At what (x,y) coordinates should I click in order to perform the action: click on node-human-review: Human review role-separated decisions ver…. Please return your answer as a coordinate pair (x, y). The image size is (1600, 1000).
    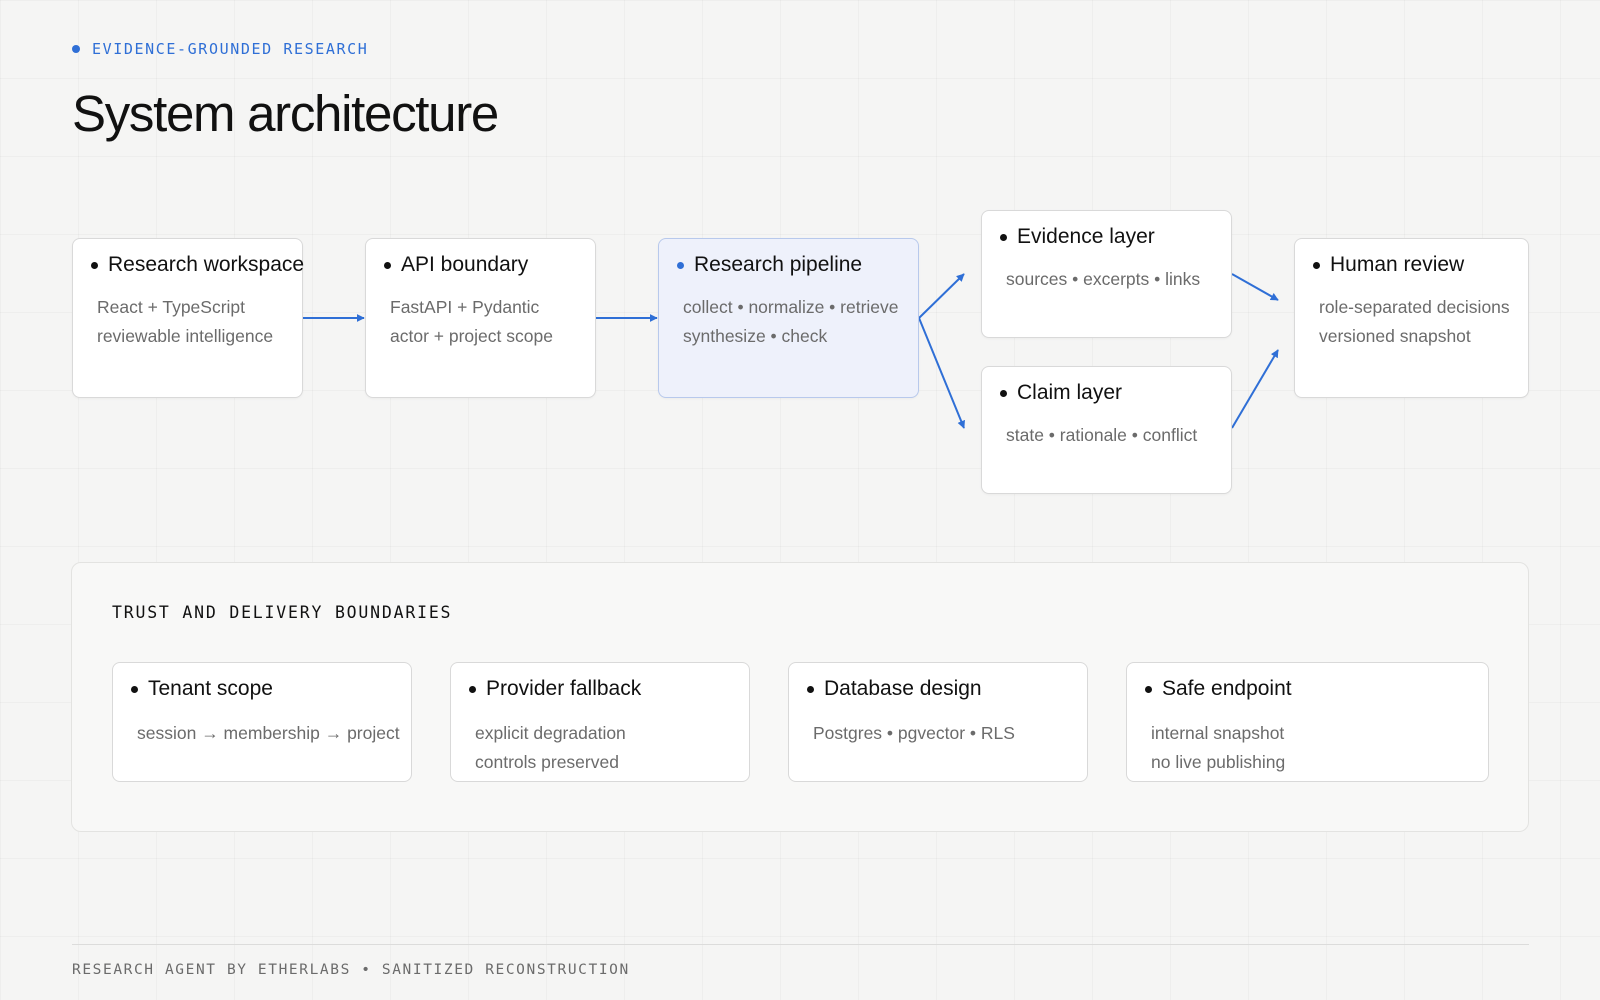
    Looking at the image, I should click on (1411, 318).